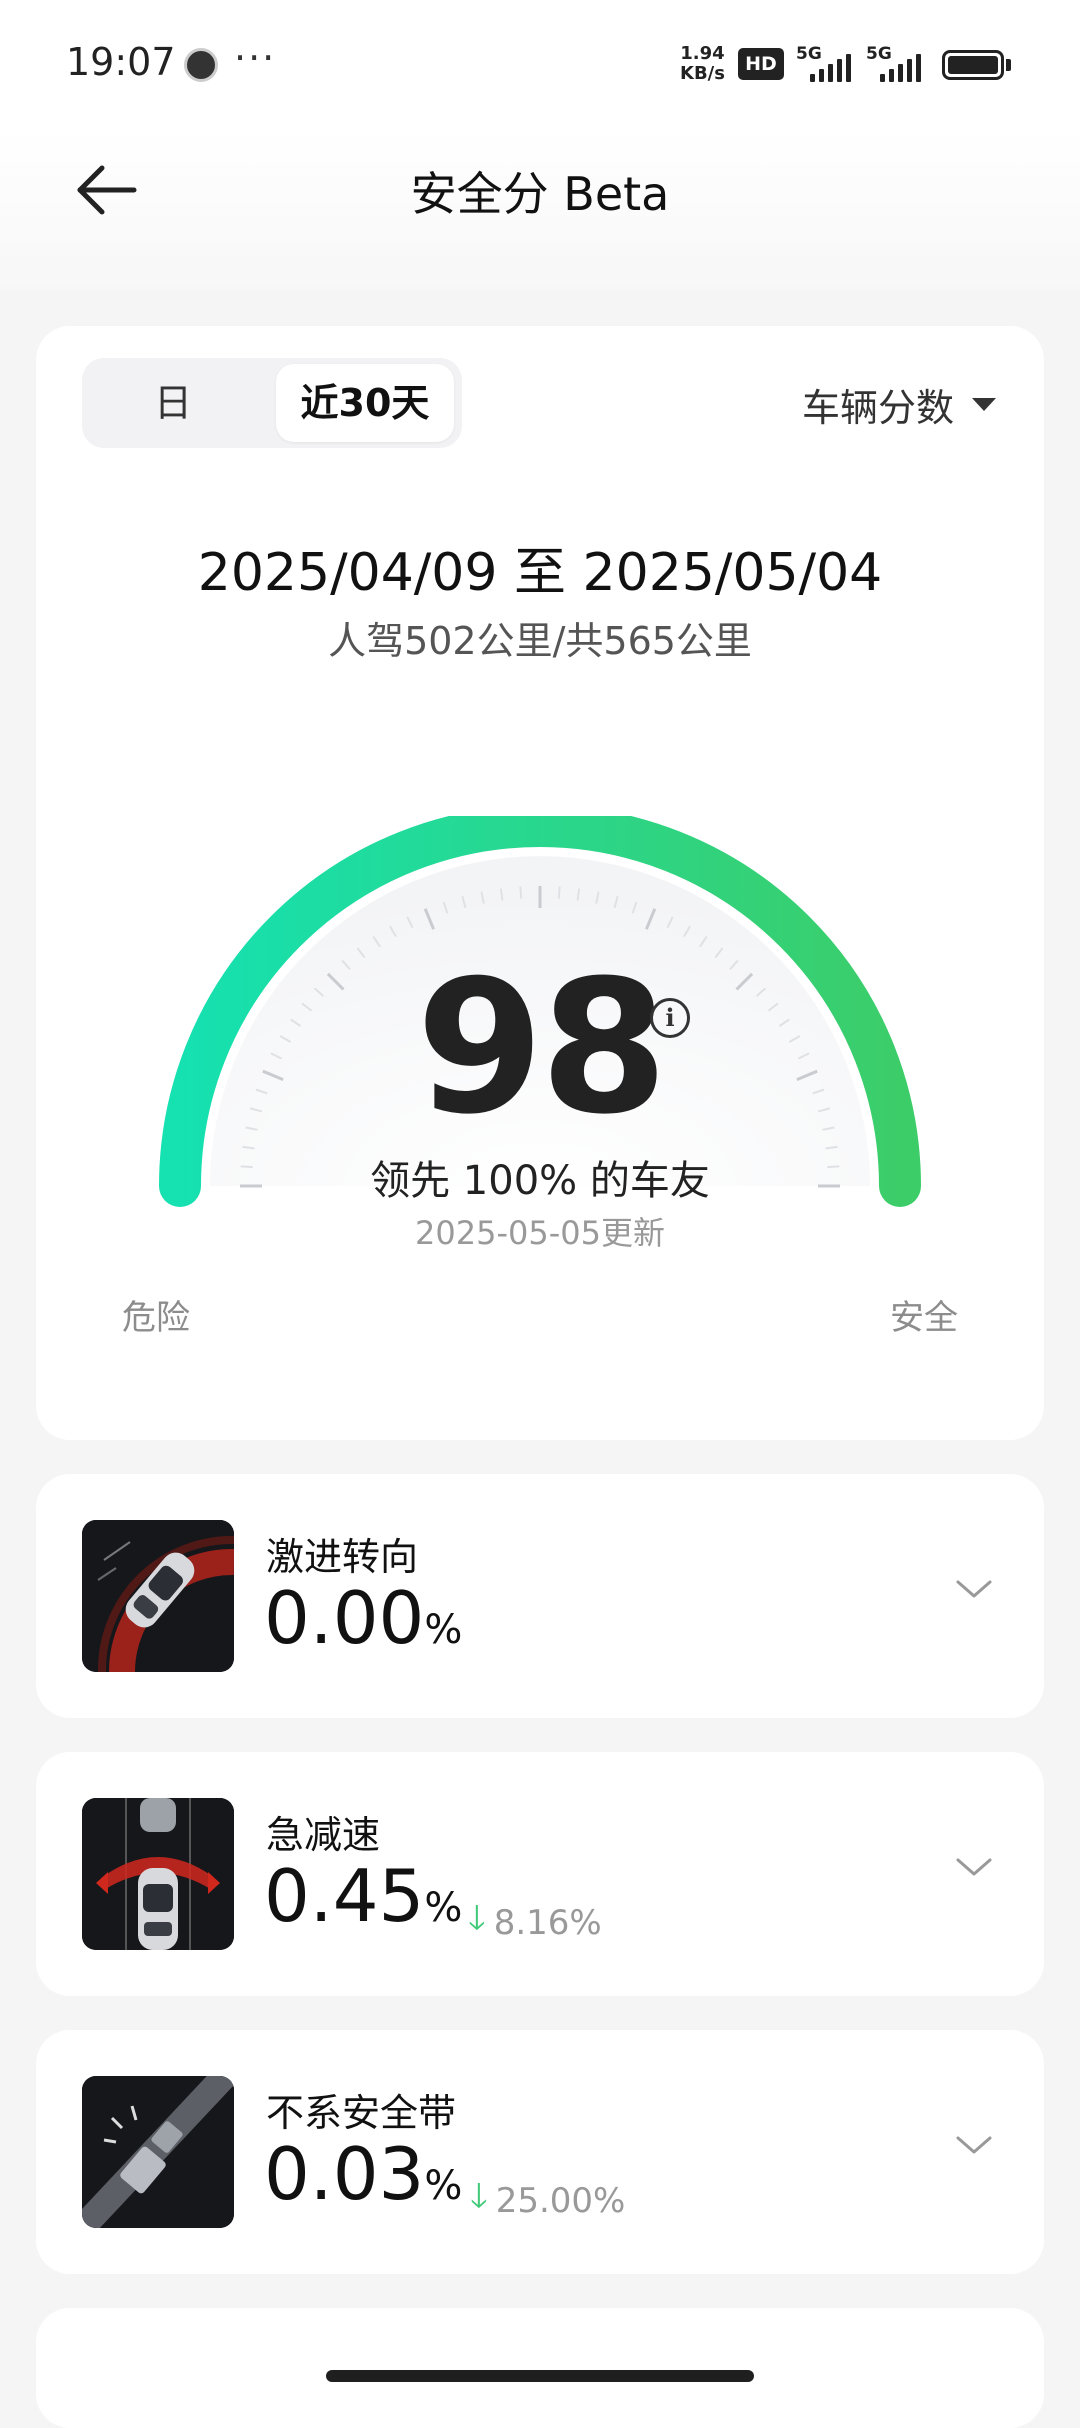 This screenshot has height=2428, width=1080. What do you see at coordinates (540, 1233) in the screenshot?
I see `updated-date: 2025-05-05更新` at bounding box center [540, 1233].